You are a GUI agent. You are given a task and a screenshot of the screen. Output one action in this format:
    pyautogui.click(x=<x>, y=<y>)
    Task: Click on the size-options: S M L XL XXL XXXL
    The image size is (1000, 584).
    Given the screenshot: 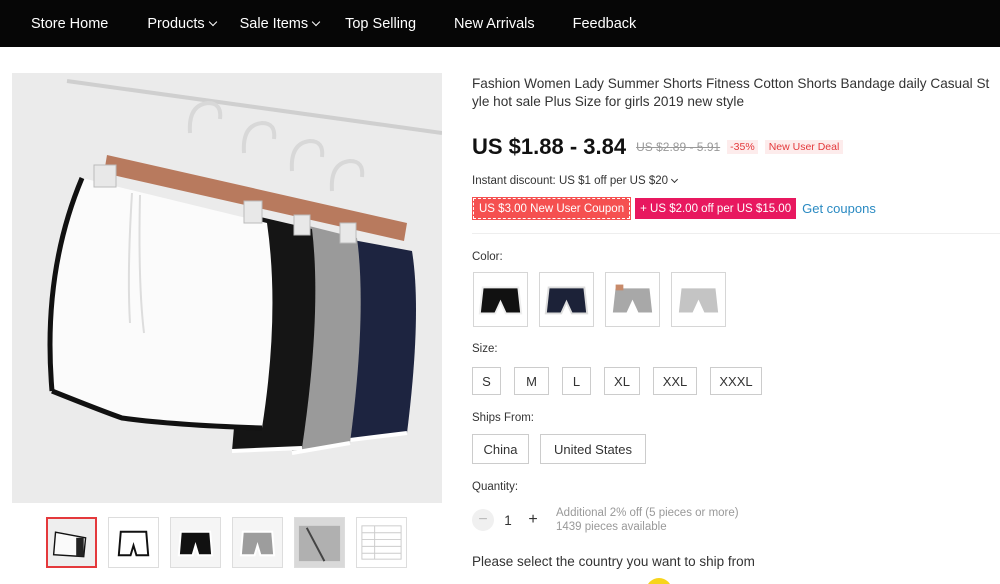 What is the action you would take?
    pyautogui.click(x=623, y=381)
    